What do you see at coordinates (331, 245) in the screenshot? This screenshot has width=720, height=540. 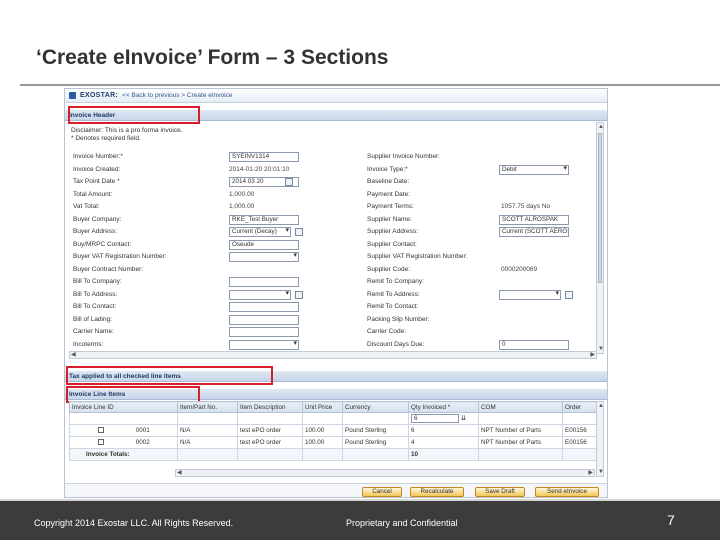 I see `form-row: Buy/MRPC Contact: Oseude Supplier Contact:` at bounding box center [331, 245].